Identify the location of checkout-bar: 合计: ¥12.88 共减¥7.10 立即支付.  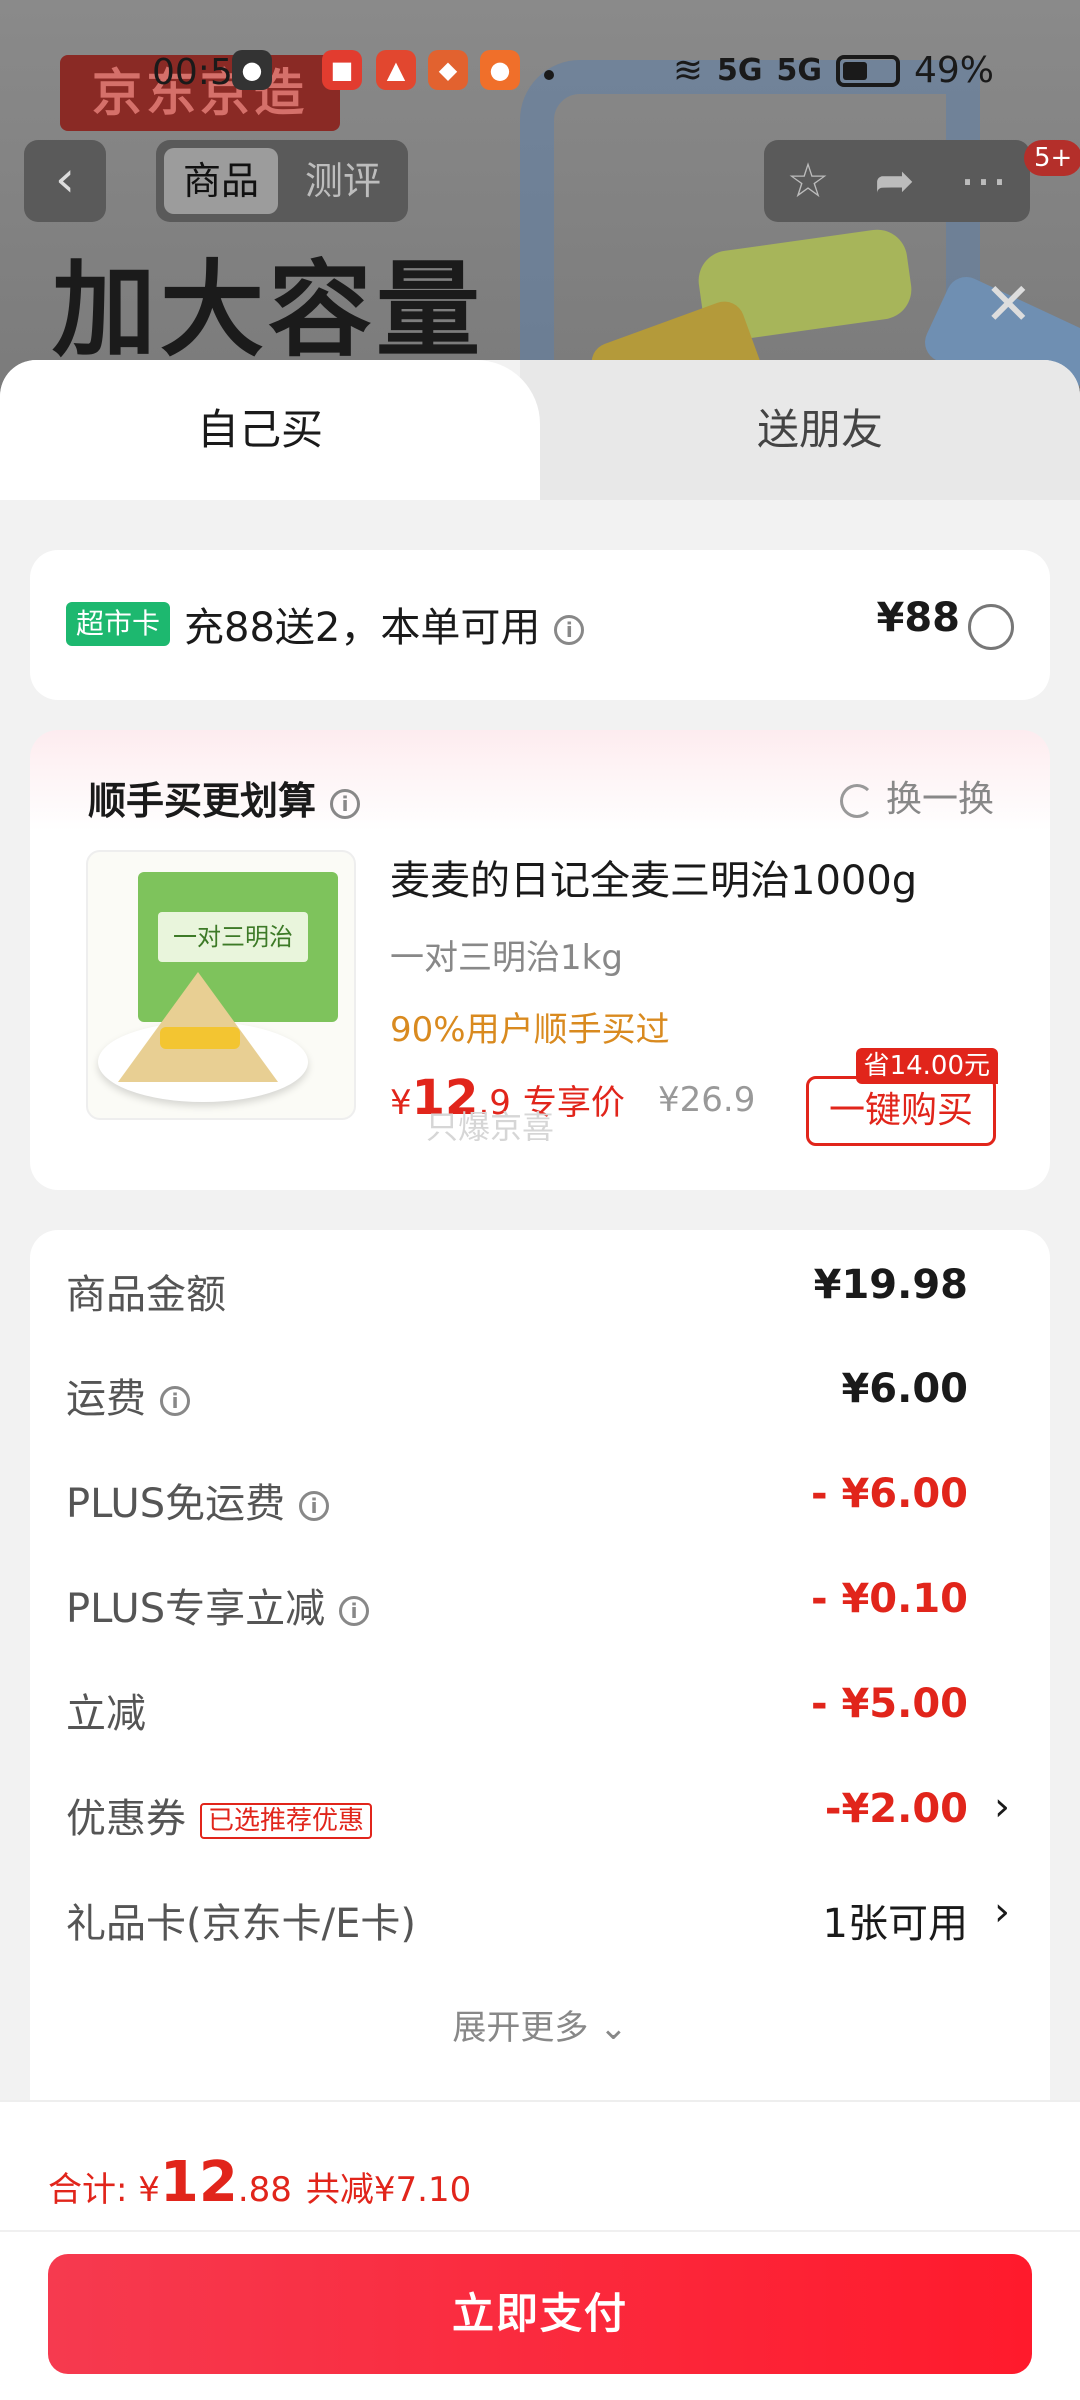
(540, 2250).